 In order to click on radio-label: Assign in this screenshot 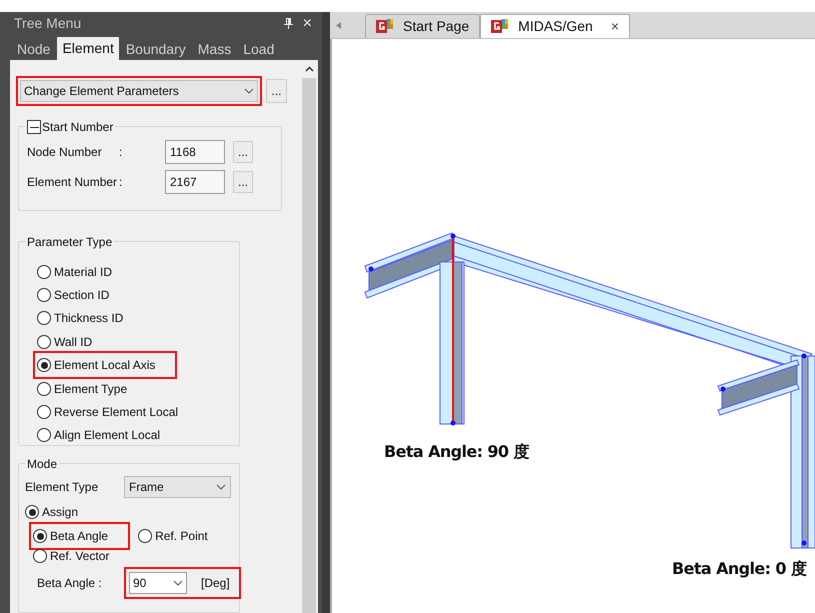, I will do `click(60, 513)`.